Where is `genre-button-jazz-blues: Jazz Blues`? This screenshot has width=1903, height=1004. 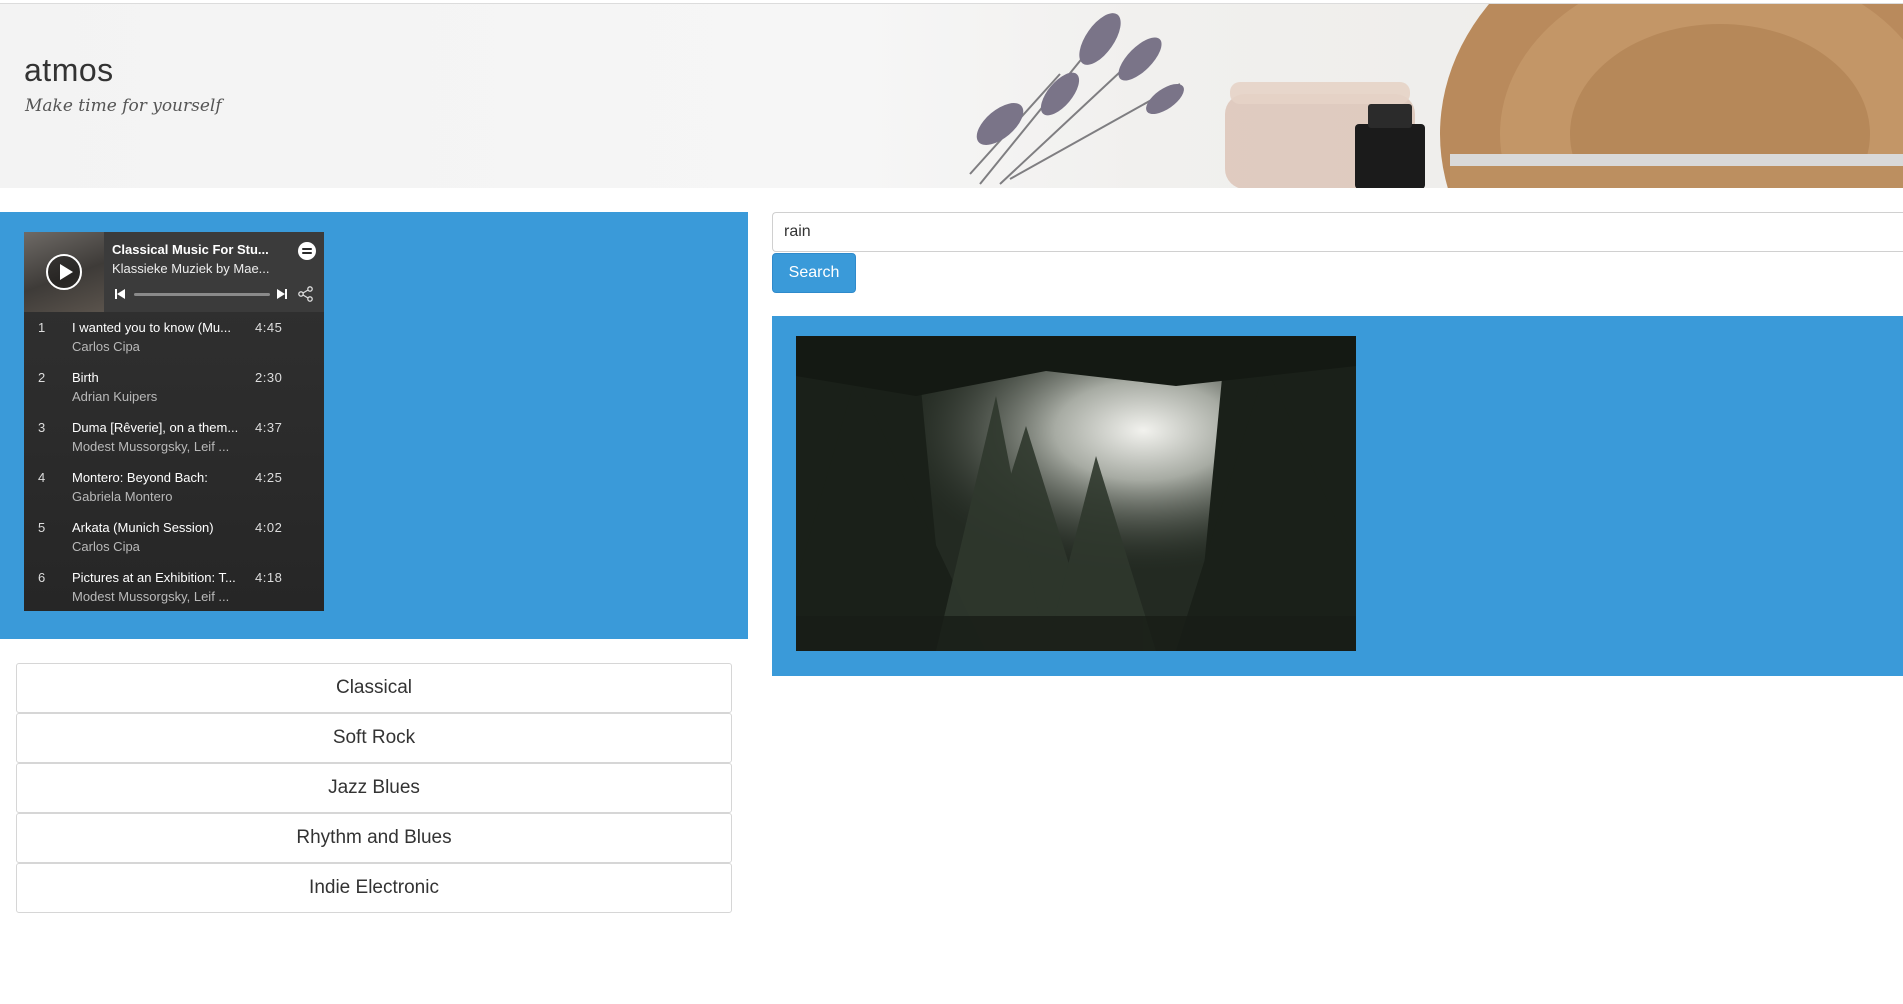 genre-button-jazz-blues: Jazz Blues is located at coordinates (374, 788).